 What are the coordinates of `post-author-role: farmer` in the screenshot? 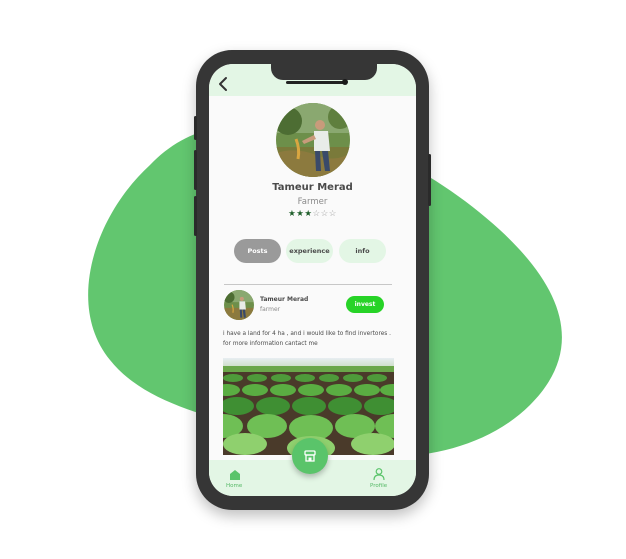 It's located at (270, 309).